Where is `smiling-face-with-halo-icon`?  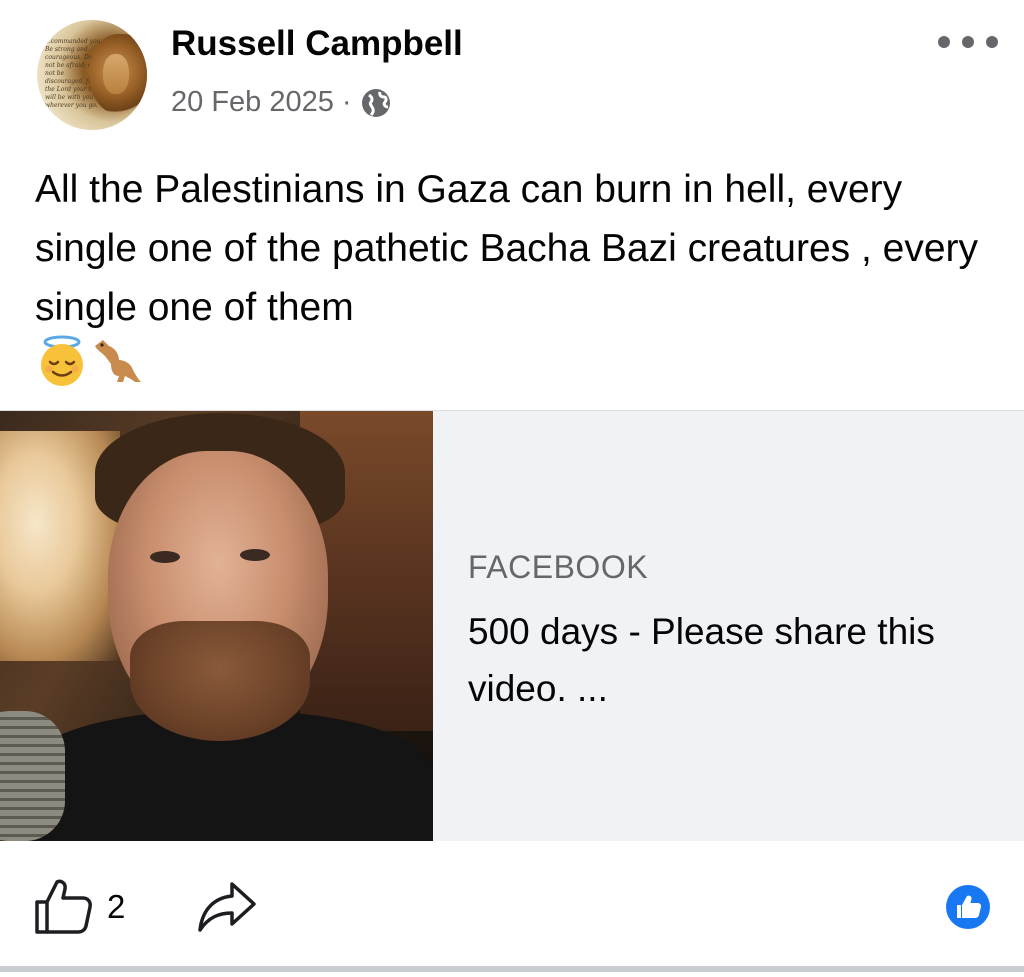
smiling-face-with-halo-icon is located at coordinates (62, 360).